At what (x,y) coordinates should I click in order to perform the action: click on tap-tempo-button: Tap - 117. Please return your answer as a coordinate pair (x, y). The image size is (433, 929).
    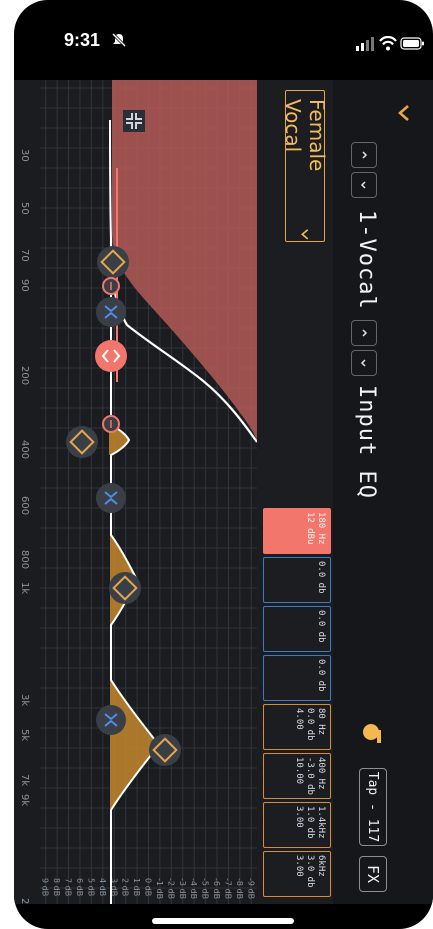
    Looking at the image, I should click on (373, 807).